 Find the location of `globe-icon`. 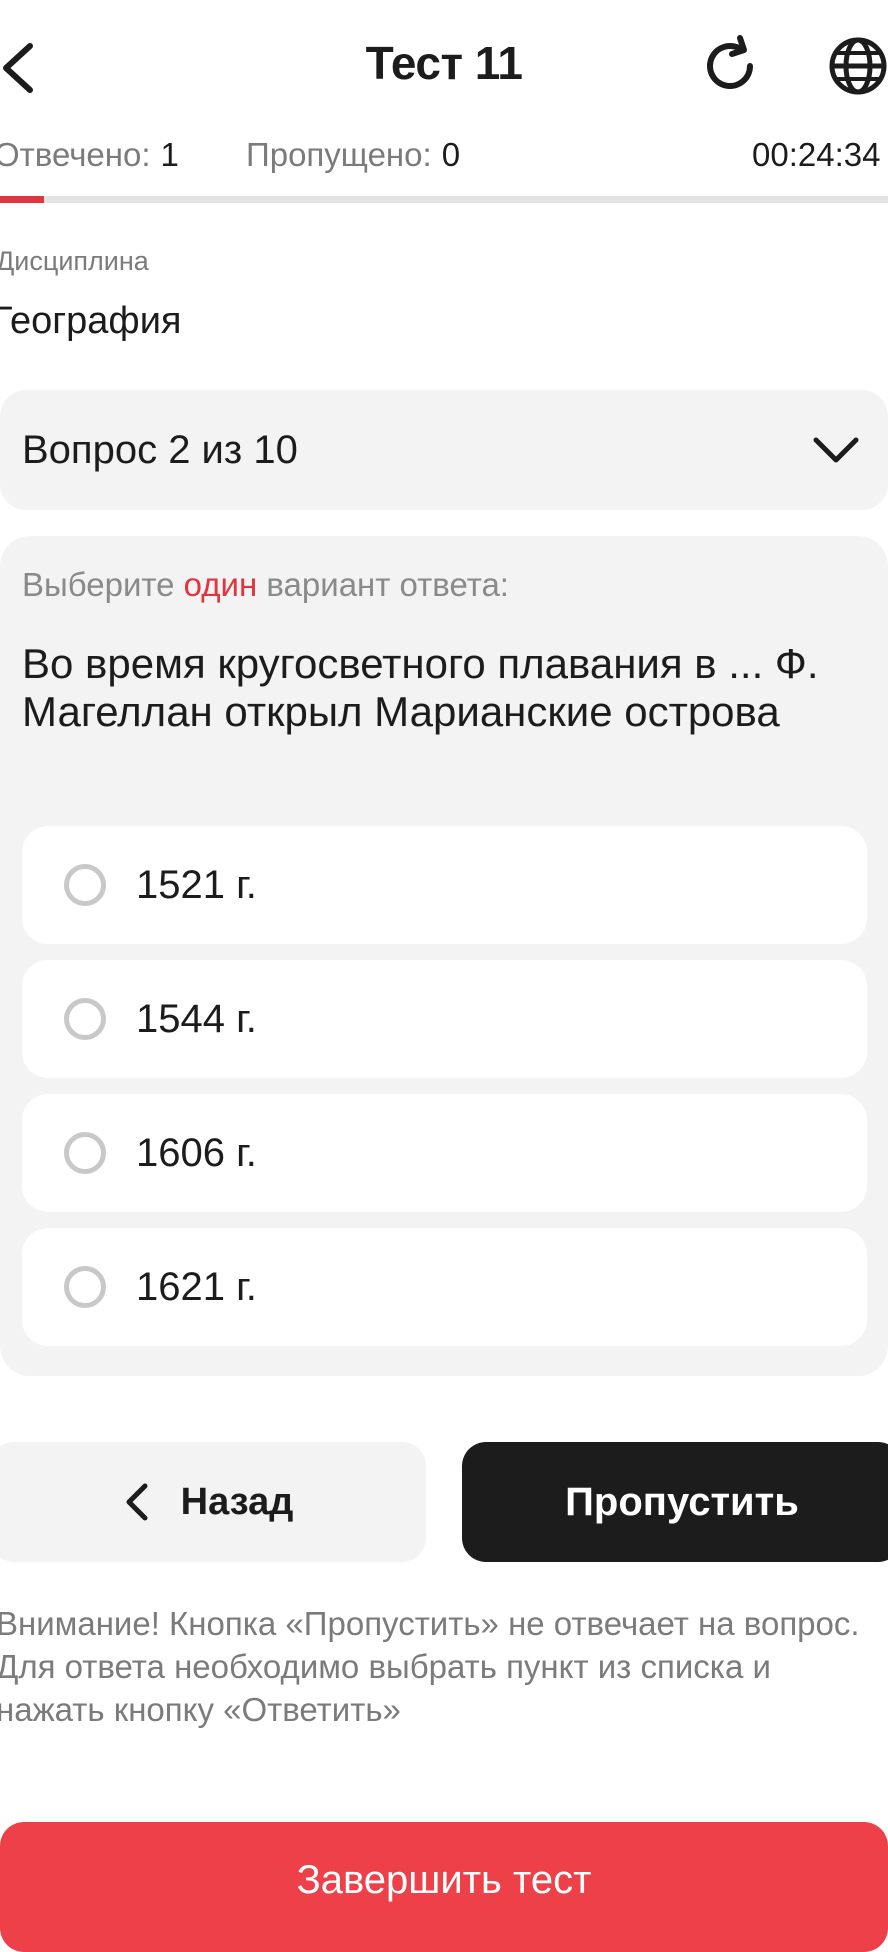

globe-icon is located at coordinates (858, 68).